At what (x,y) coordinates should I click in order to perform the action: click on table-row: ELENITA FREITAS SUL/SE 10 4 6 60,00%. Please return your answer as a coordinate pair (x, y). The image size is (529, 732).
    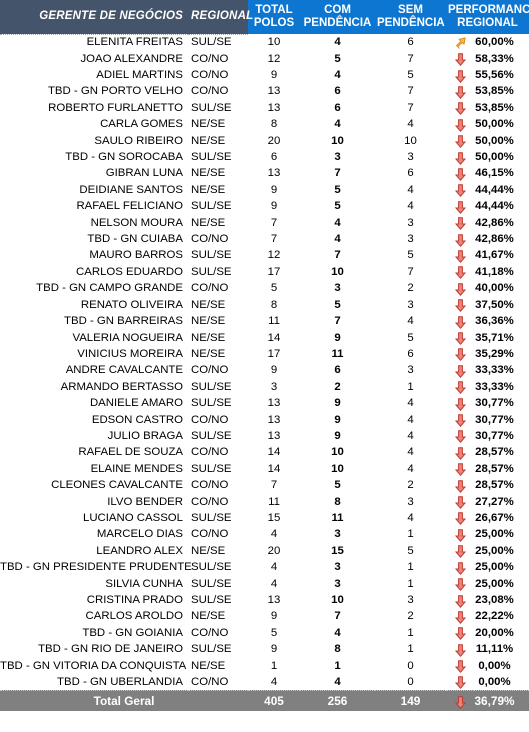
    Looking at the image, I should click on (264, 42).